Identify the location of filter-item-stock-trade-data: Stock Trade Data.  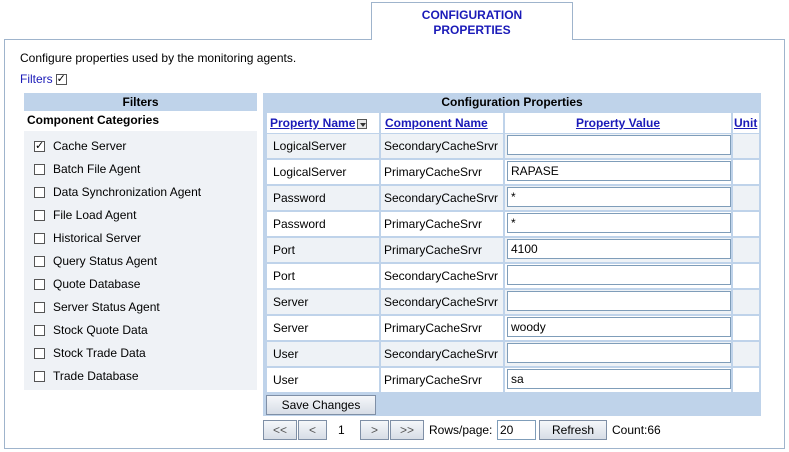
(90, 353).